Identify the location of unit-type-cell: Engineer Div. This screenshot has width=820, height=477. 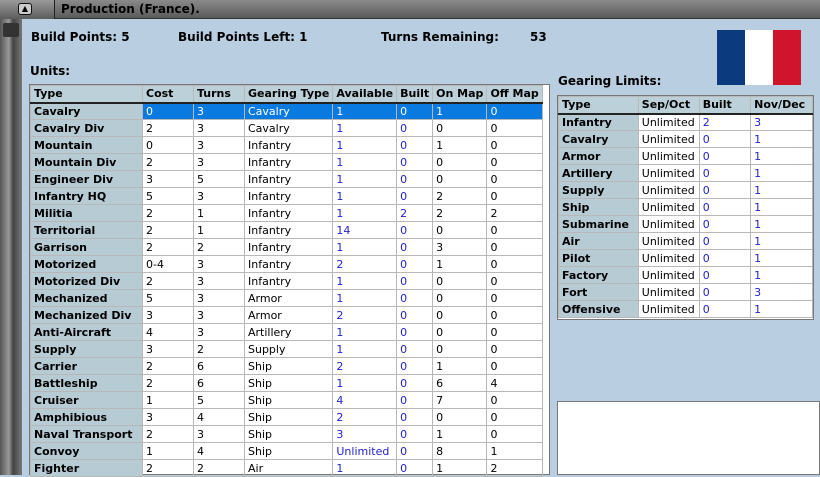
(86, 179).